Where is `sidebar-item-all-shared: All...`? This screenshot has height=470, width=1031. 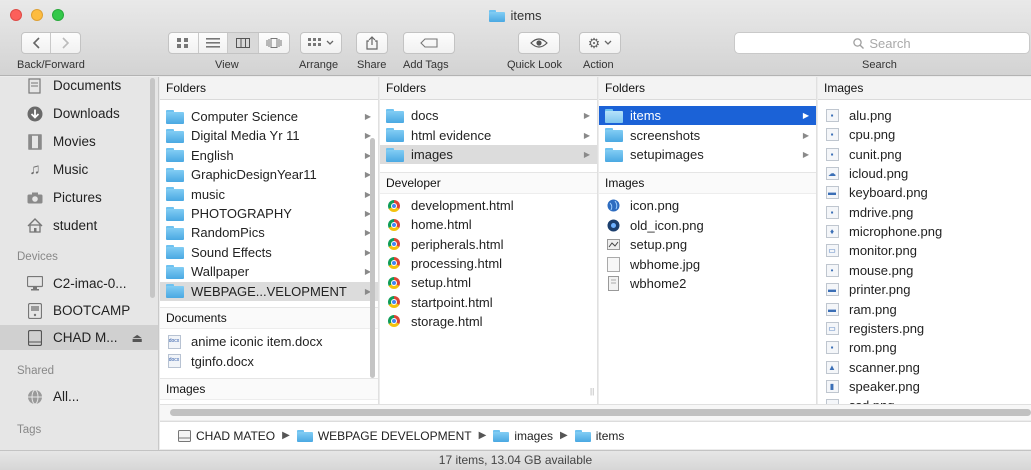
sidebar-item-all-shared: All... is located at coordinates (79, 396).